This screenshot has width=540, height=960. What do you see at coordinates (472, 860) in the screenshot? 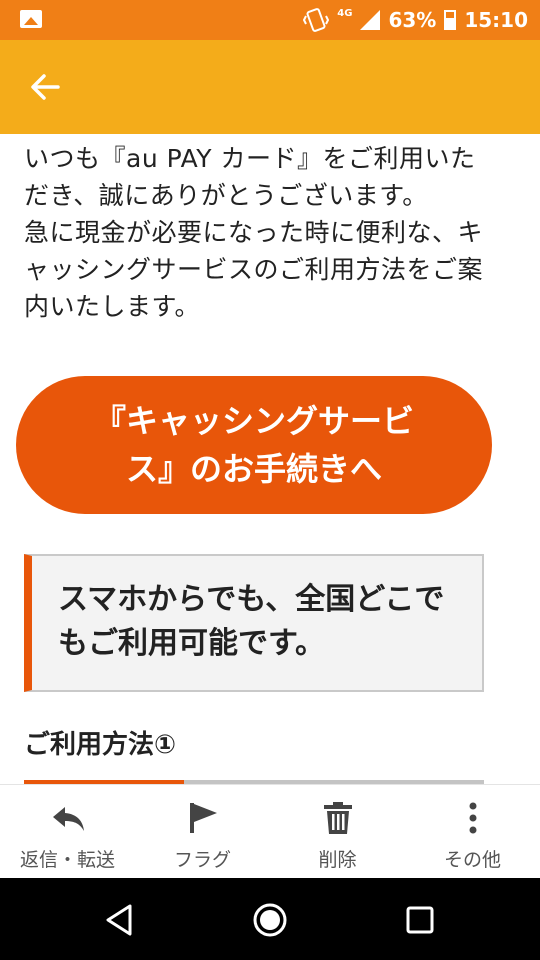
I see `more-label: その他` at bounding box center [472, 860].